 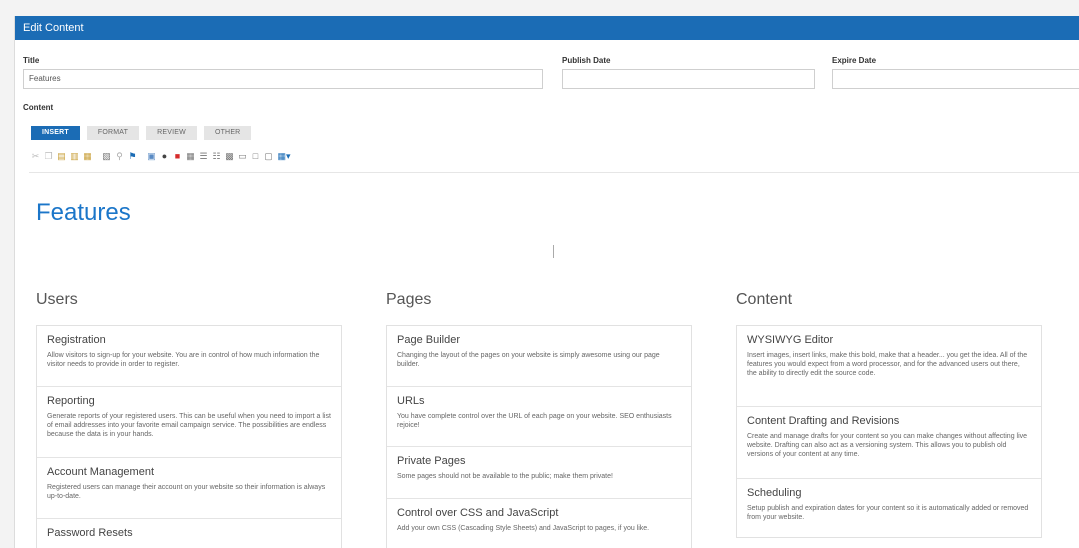 I want to click on item-title: Content Drafting and Revisions, so click(x=823, y=421).